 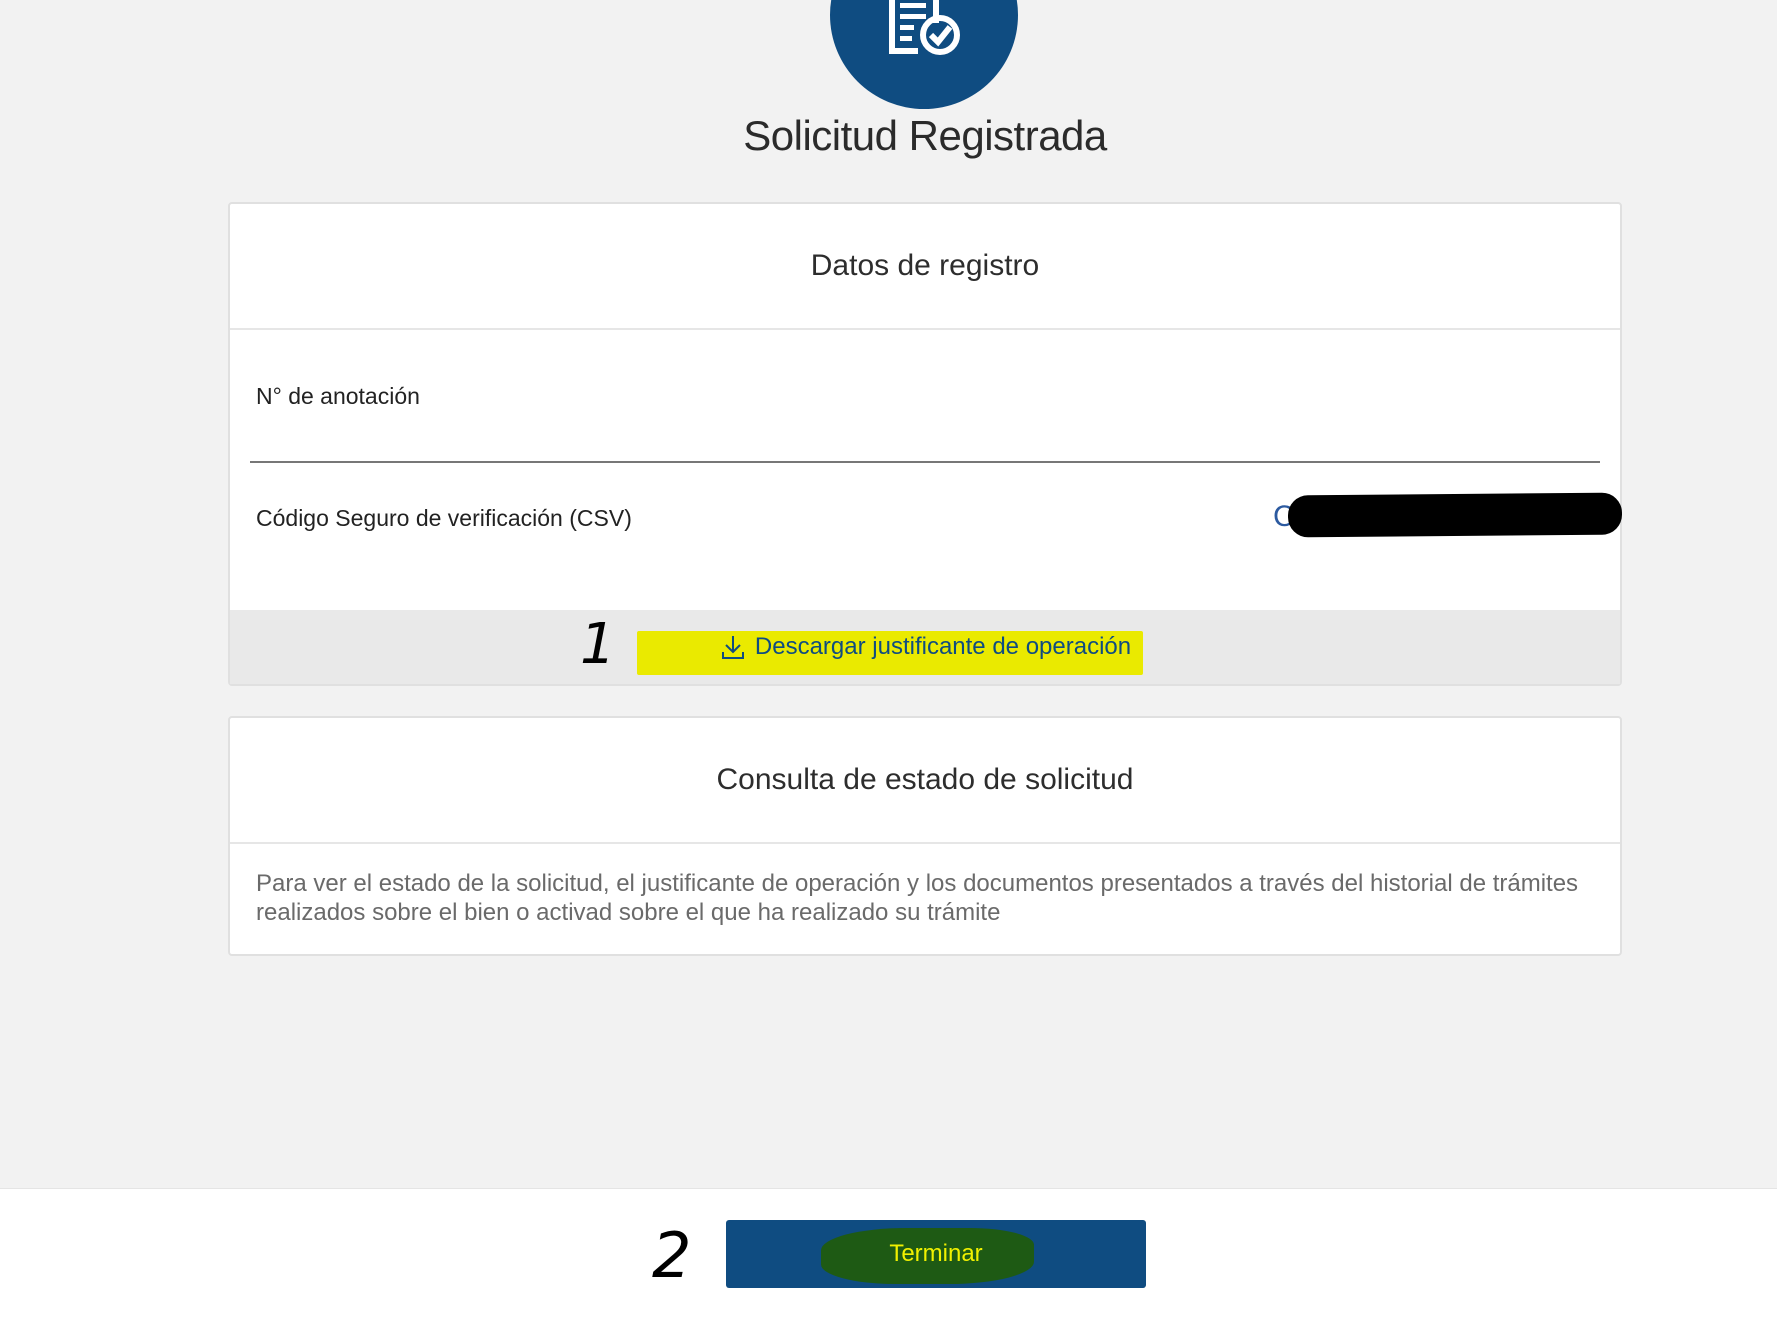 I want to click on page-title: Solicitud Registrada, so click(x=925, y=135).